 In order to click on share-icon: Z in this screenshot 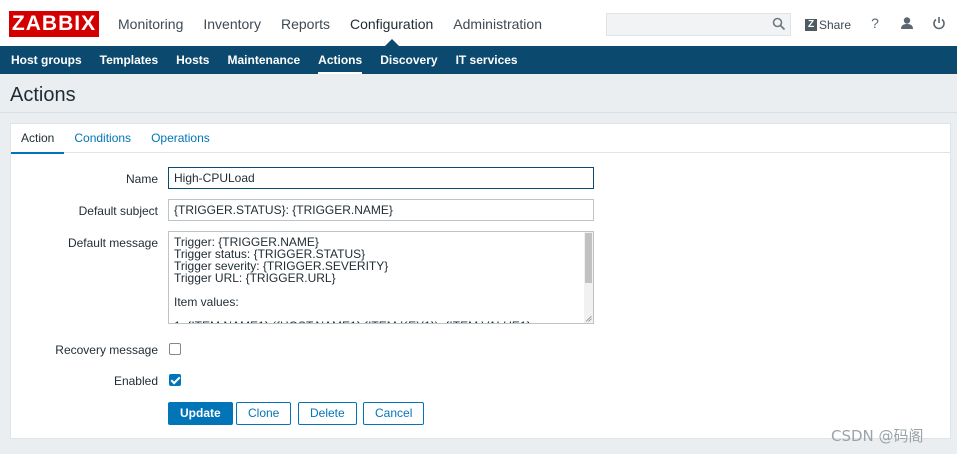, I will do `click(811, 25)`.